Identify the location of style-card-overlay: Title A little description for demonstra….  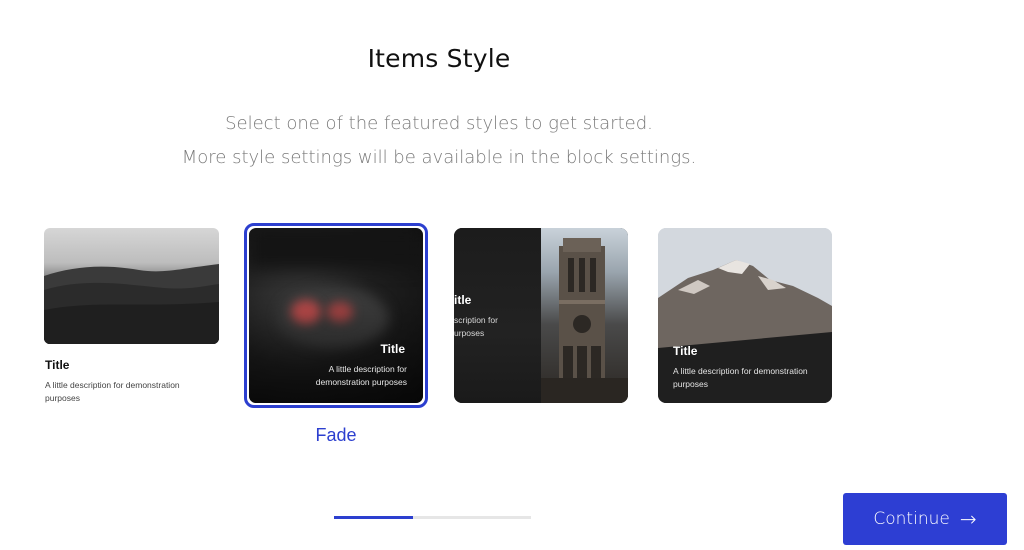
(745, 315).